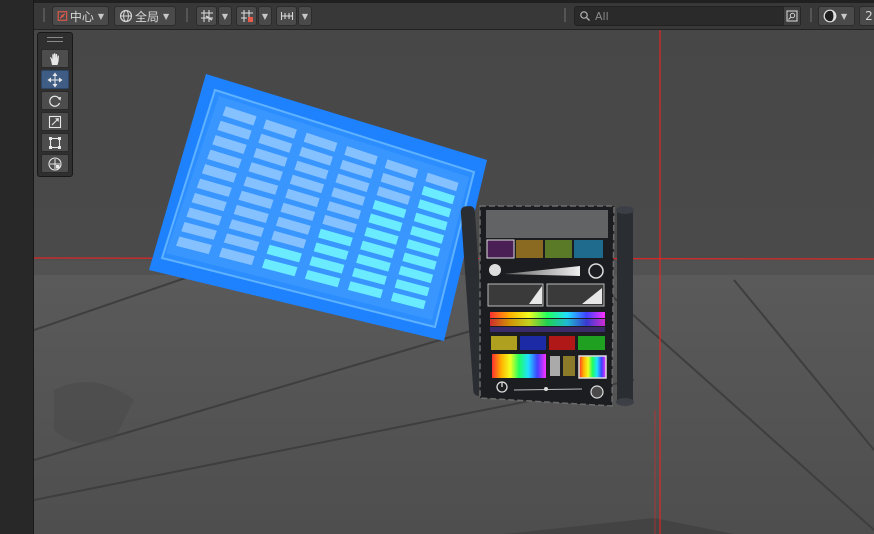  I want to click on search-input, so click(688, 16).